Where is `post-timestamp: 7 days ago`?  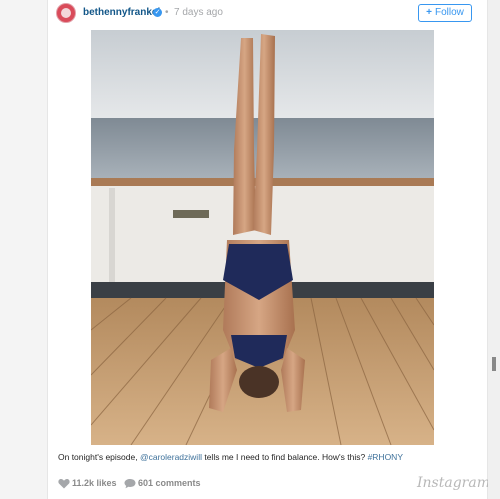
post-timestamp: 7 days ago is located at coordinates (198, 12).